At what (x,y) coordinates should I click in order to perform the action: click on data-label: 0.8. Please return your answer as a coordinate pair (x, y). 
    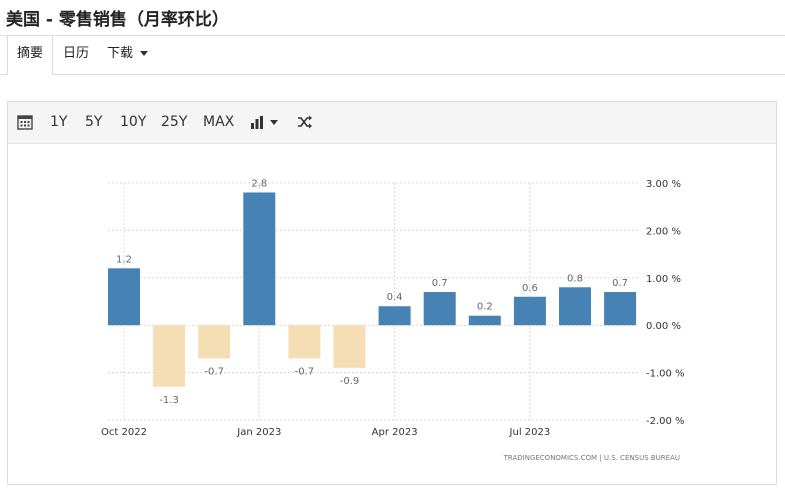
    Looking at the image, I should click on (575, 278).